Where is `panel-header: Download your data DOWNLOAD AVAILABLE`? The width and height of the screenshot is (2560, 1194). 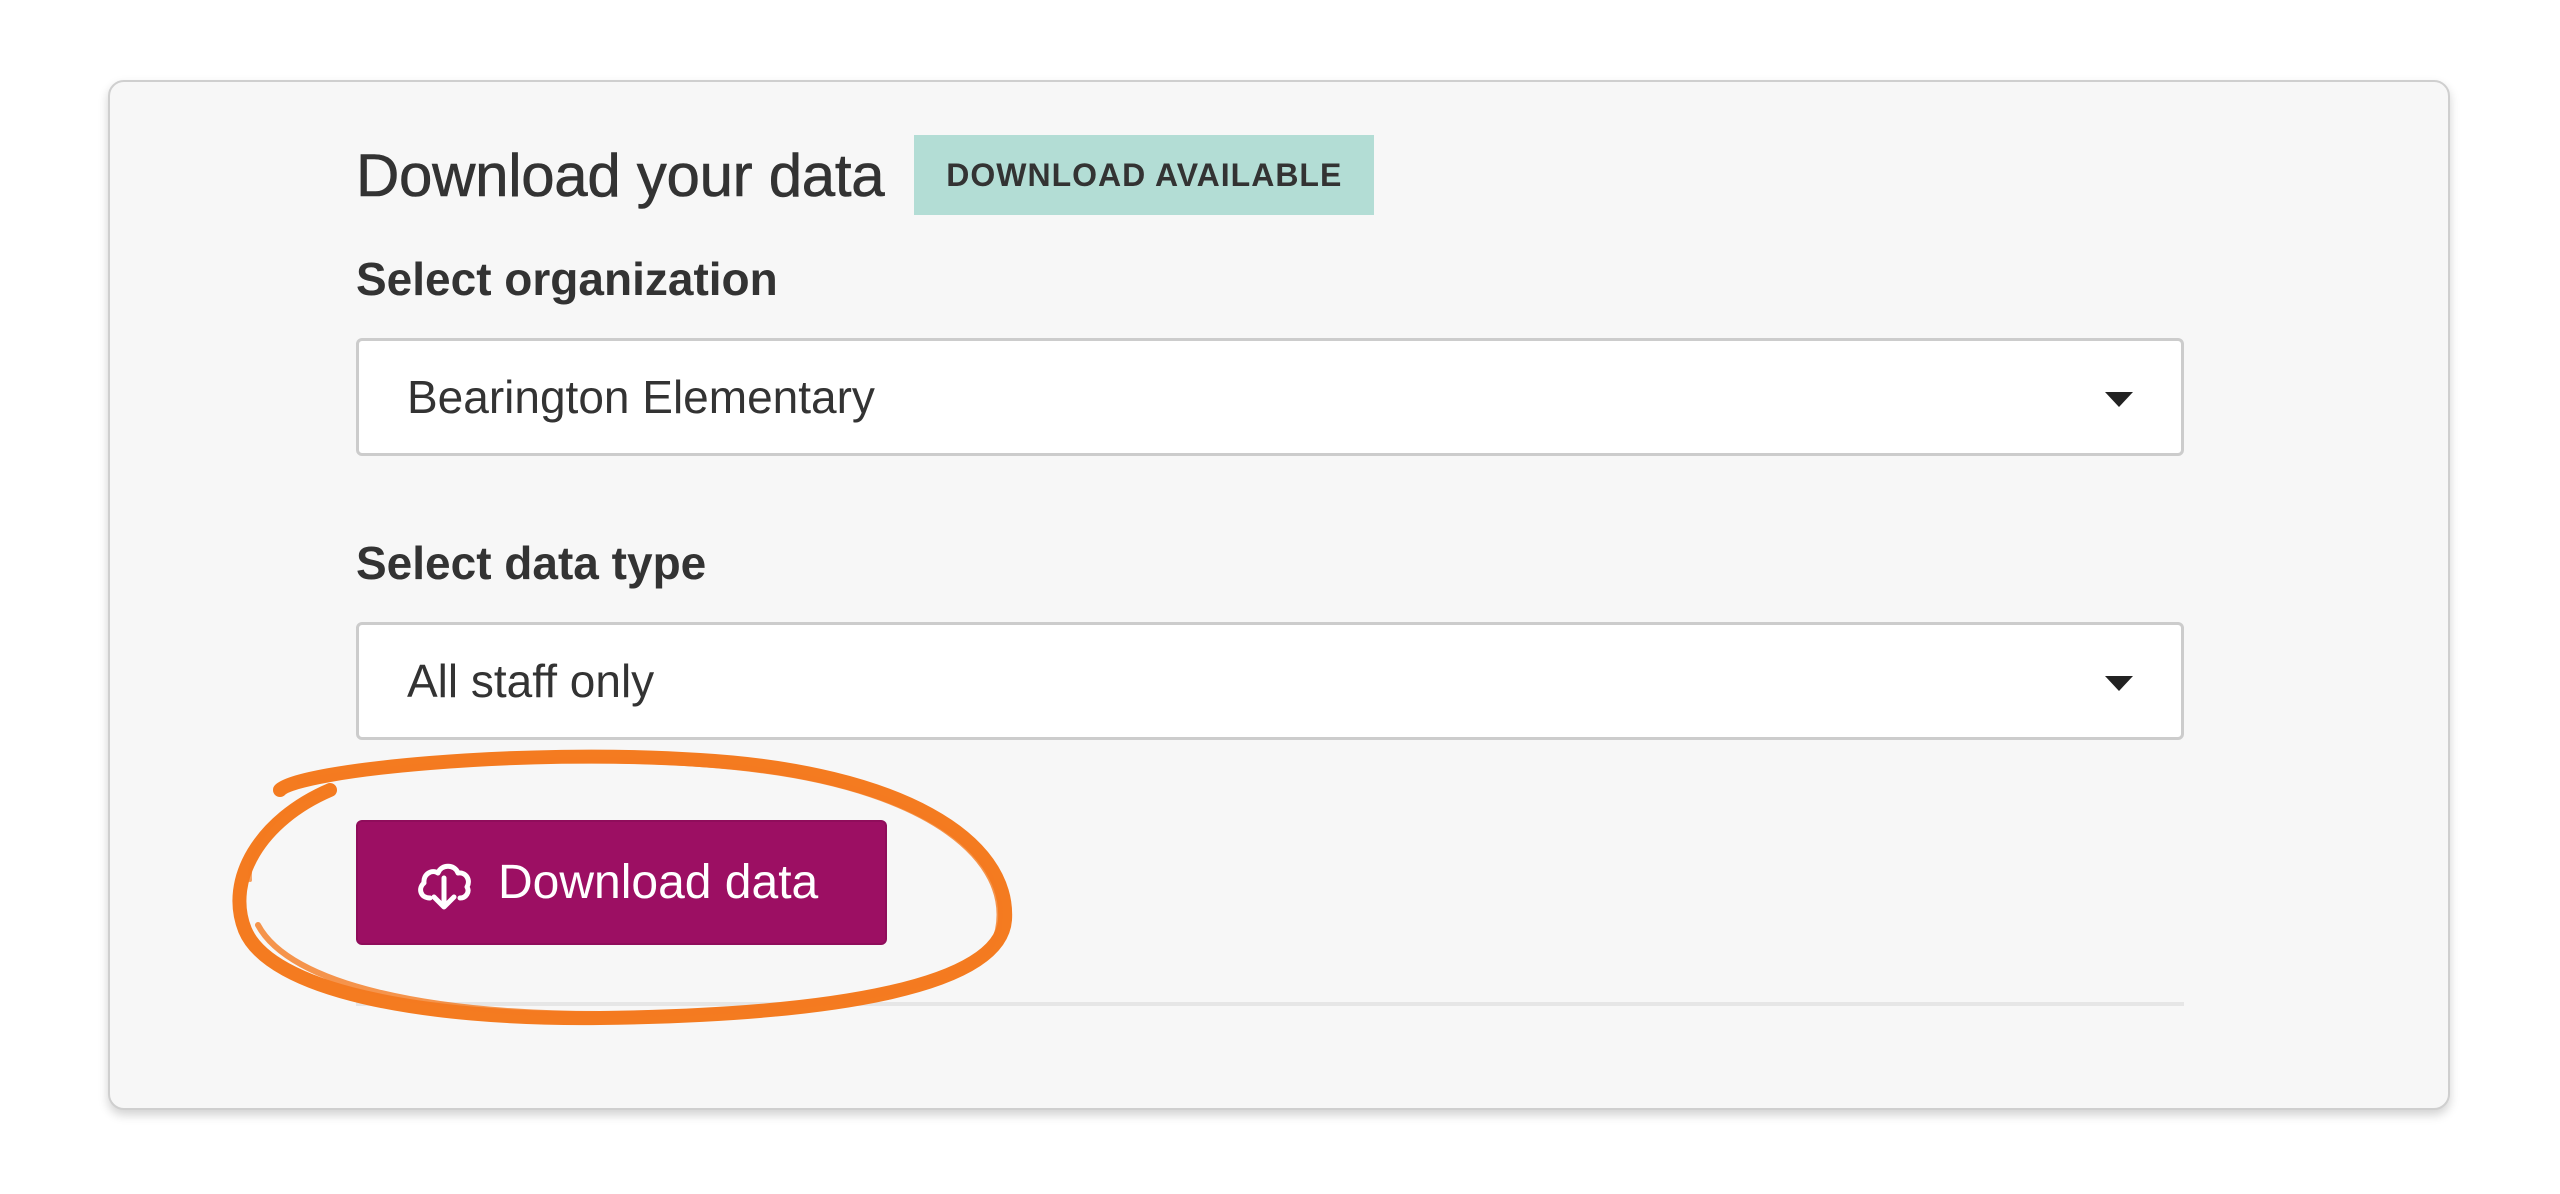 panel-header: Download your data DOWNLOAD AVAILABLE is located at coordinates (865, 175).